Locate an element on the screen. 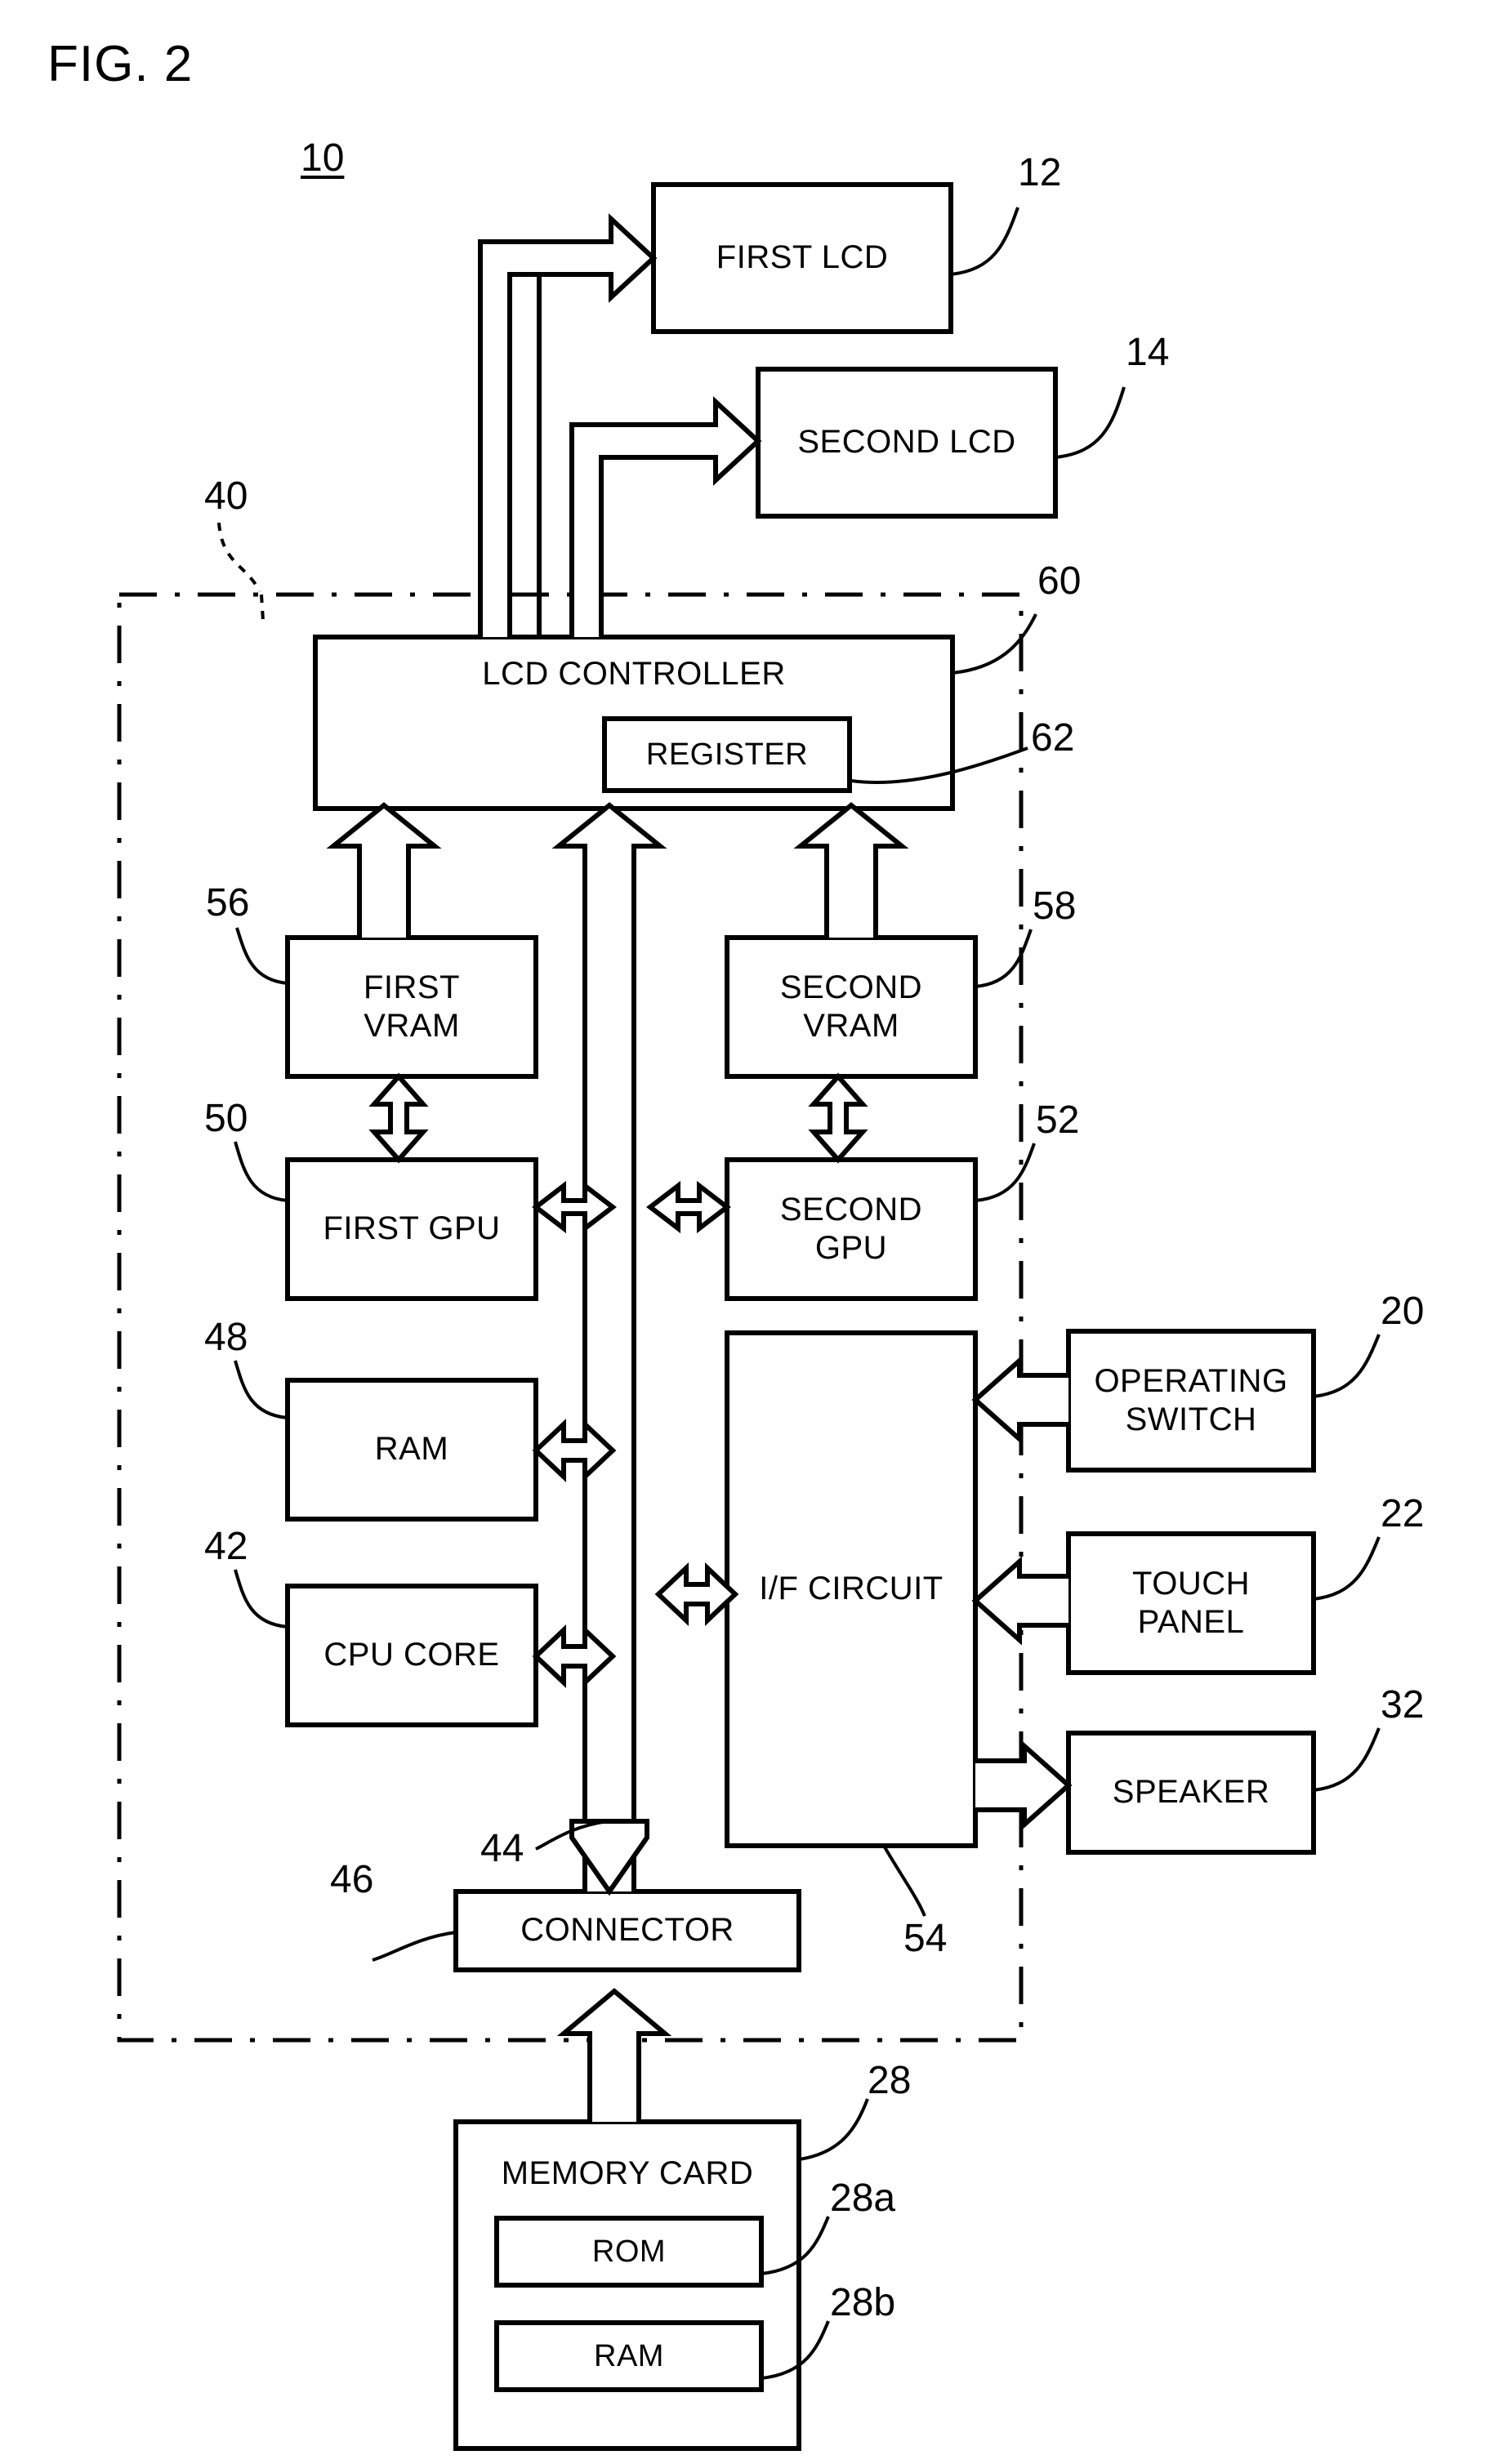 This screenshot has width=1490, height=2464. if-circuit-box is located at coordinates (851, 1589).